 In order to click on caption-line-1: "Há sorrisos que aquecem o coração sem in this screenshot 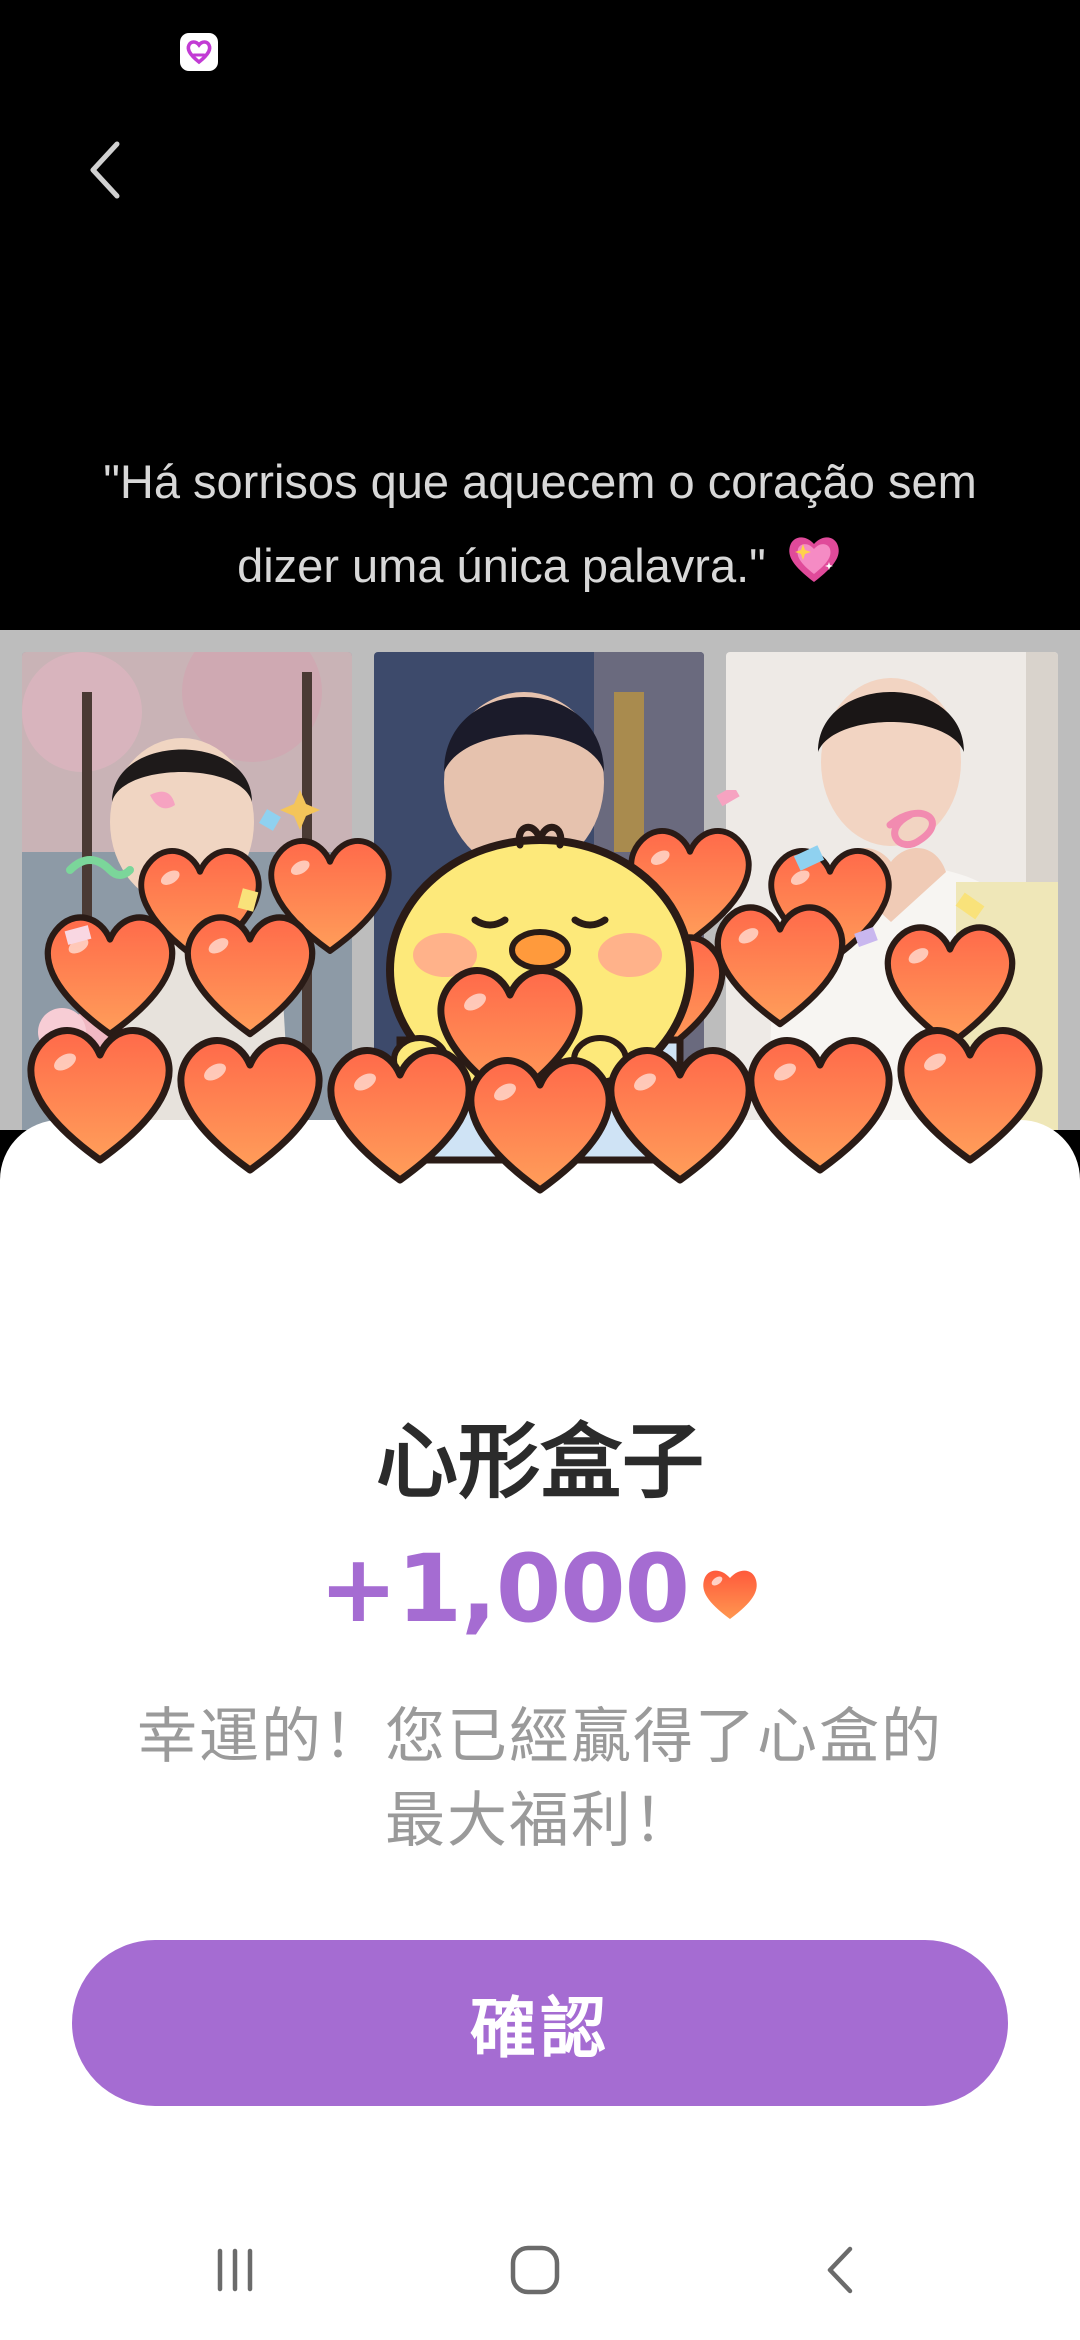, I will do `click(540, 481)`.